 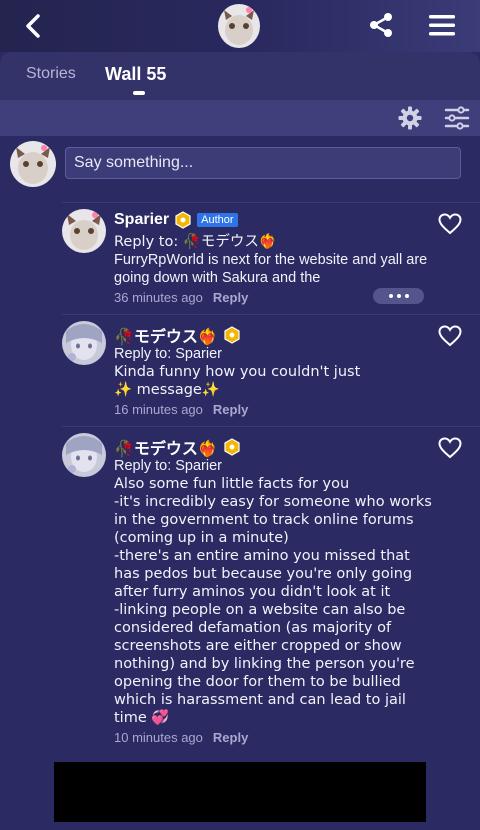 What do you see at coordinates (442, 25) in the screenshot?
I see `hamburger-menu-icon` at bounding box center [442, 25].